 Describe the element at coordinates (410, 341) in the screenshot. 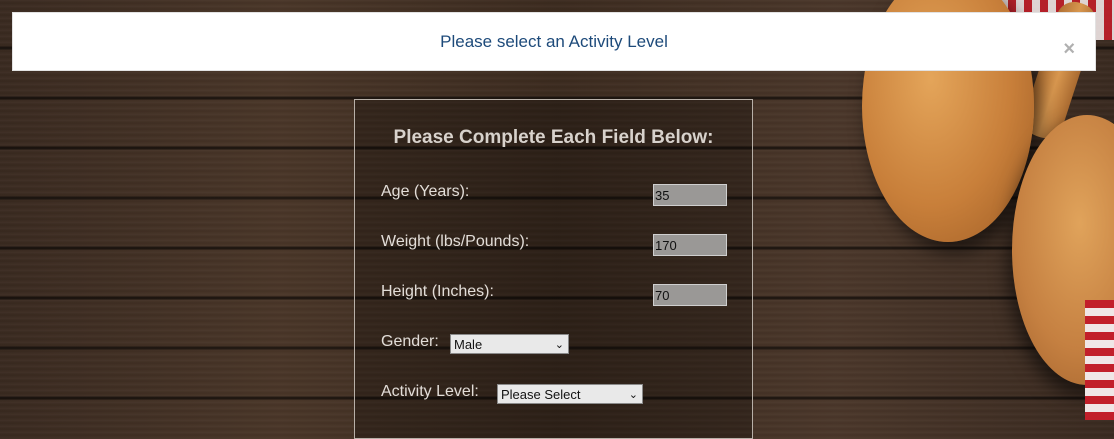

I see `gender-label: Gender:` at that location.